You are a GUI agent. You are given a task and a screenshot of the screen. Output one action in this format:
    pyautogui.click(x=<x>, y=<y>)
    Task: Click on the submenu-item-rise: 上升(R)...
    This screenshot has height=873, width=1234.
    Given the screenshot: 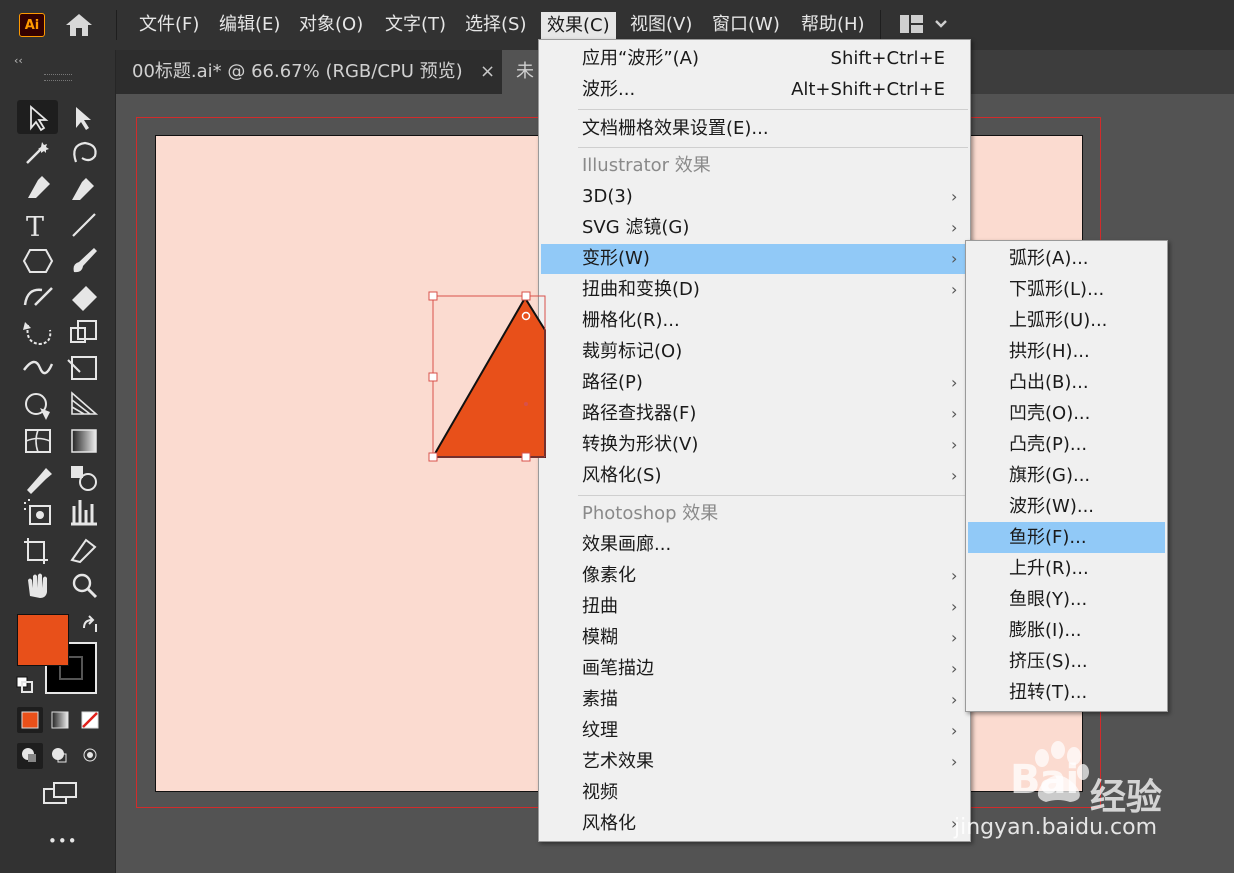 What is the action you would take?
    pyautogui.click(x=1066, y=568)
    